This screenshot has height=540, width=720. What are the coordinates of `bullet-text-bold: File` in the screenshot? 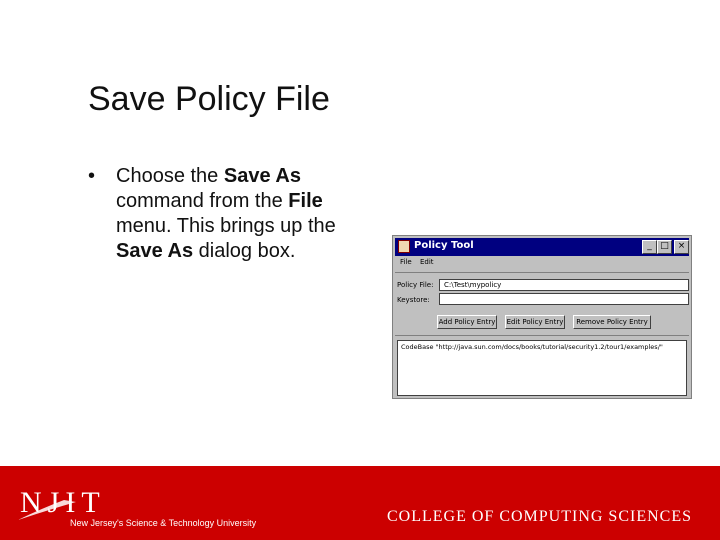 It's located at (305, 201).